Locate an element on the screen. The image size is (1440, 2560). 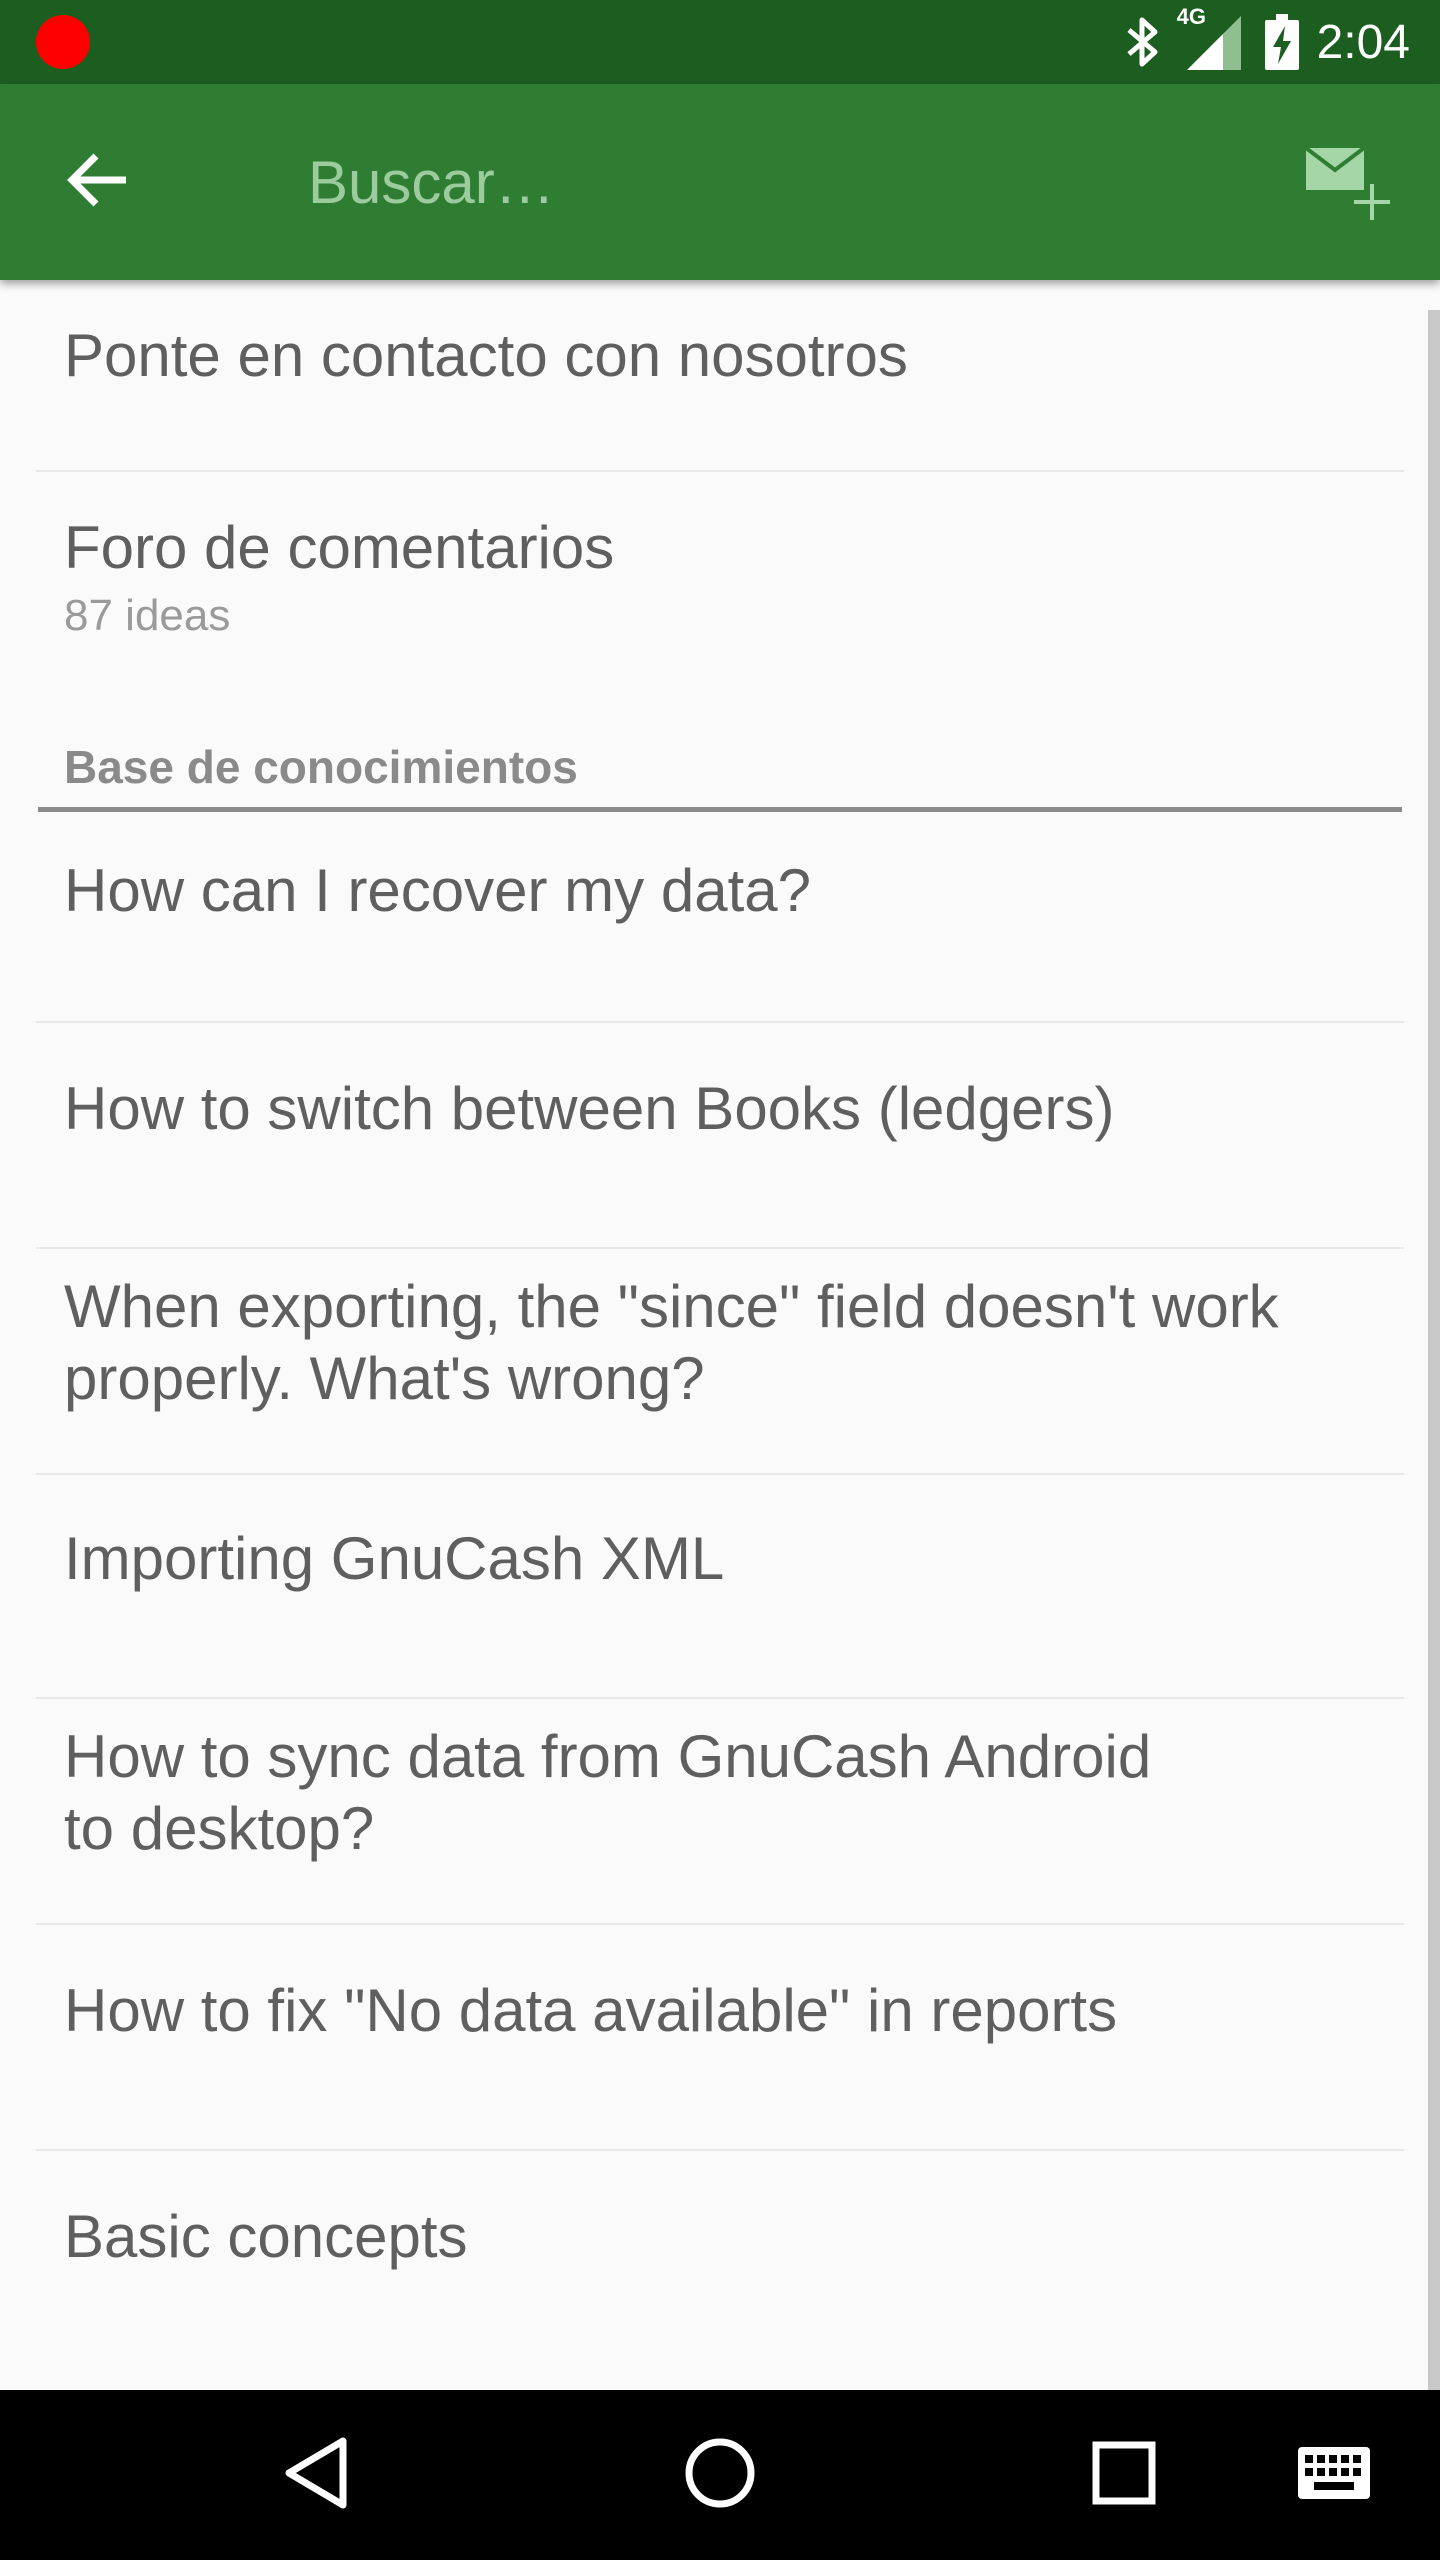
app-bar is located at coordinates (720, 182).